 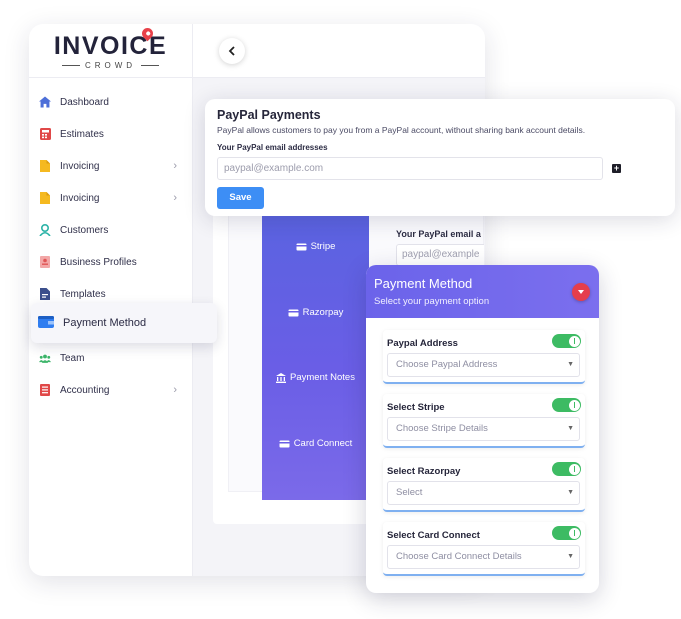 What do you see at coordinates (45, 262) in the screenshot?
I see `profile-icon` at bounding box center [45, 262].